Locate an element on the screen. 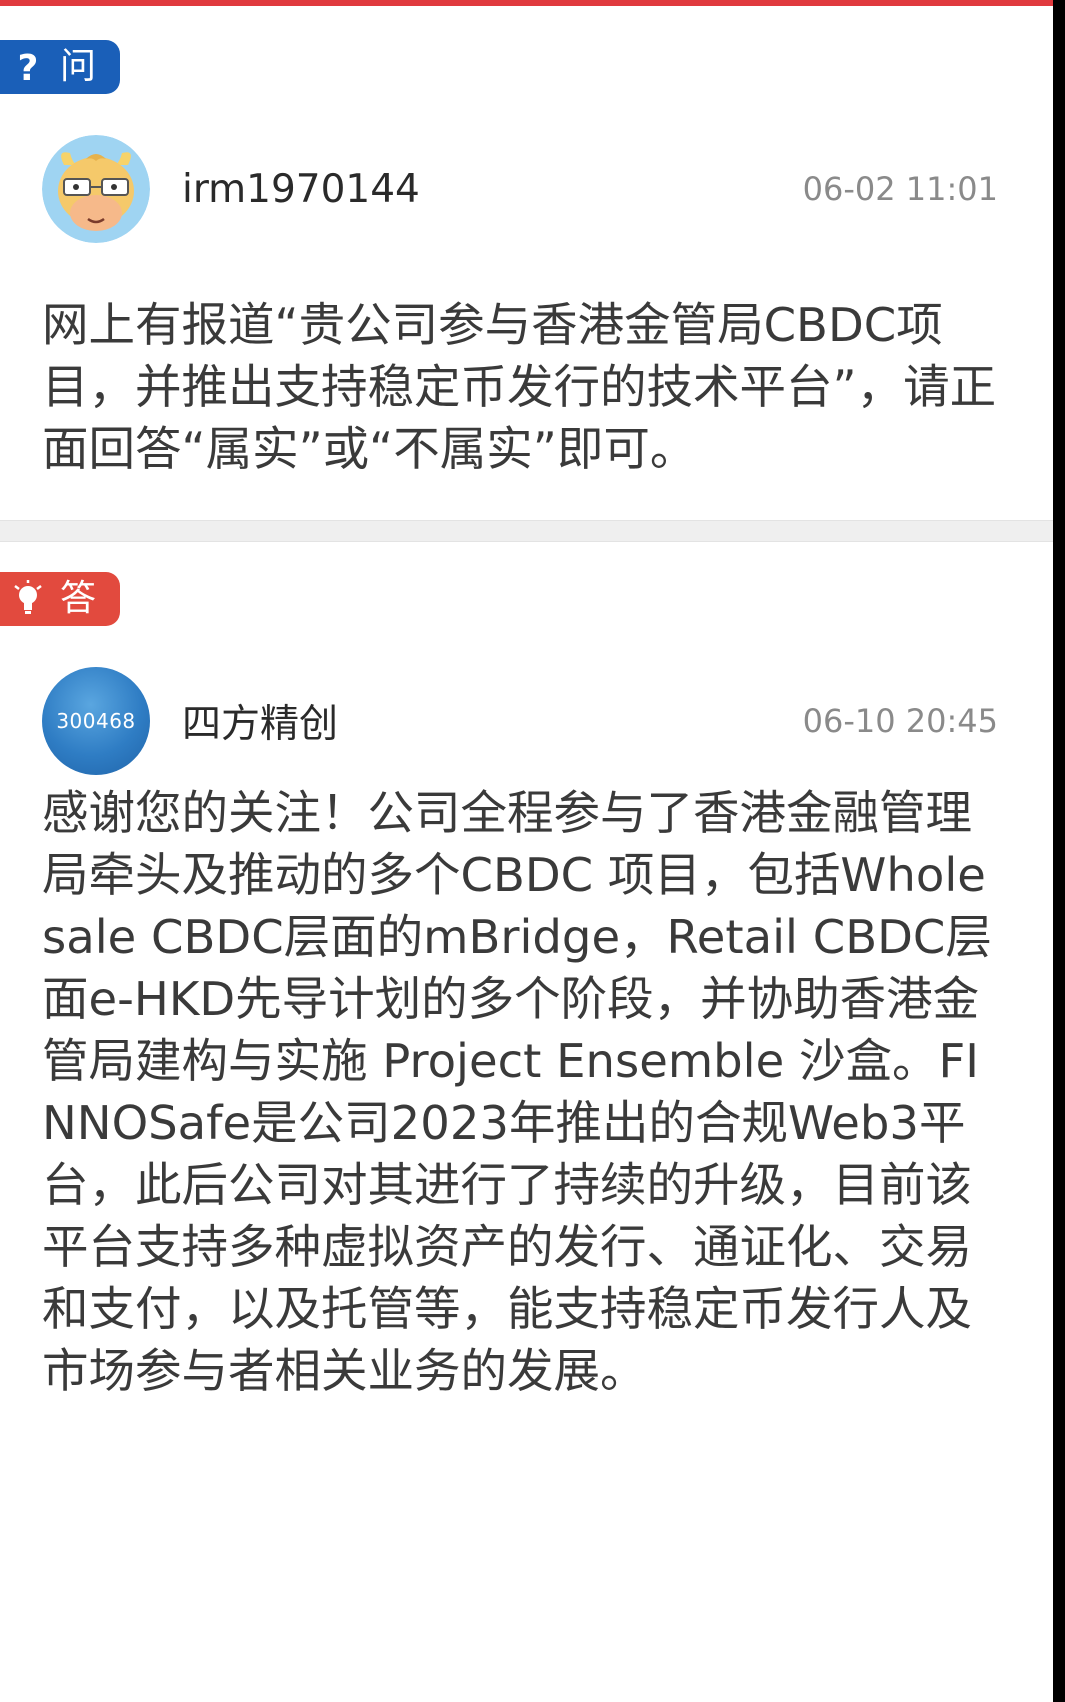  cartoon-cow-avatar-icon is located at coordinates (96, 189).